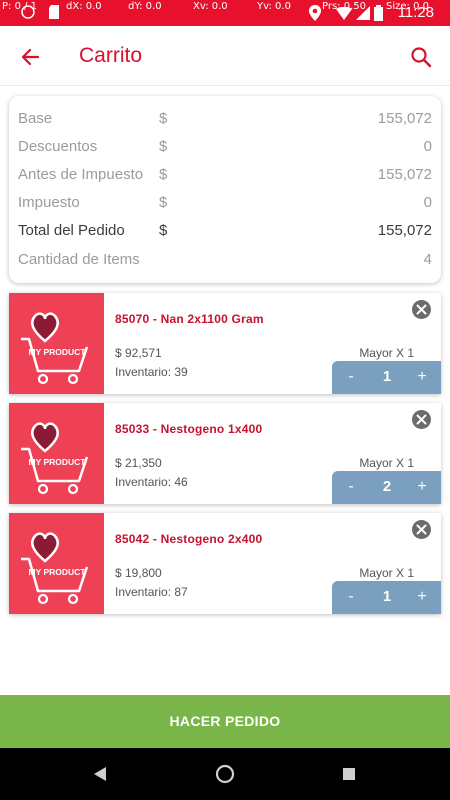 The image size is (450, 800). I want to click on clock: 11:28, so click(415, 12).